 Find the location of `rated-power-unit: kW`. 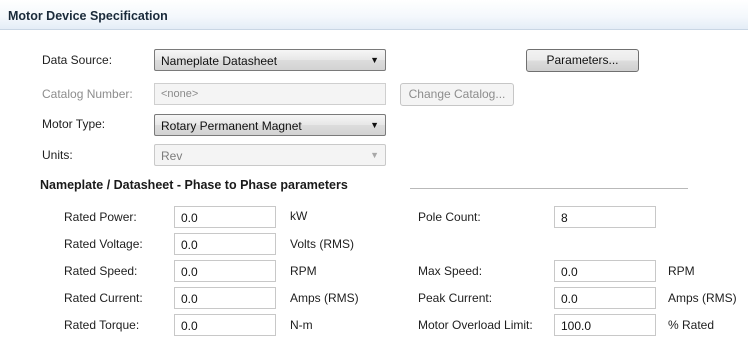

rated-power-unit: kW is located at coordinates (299, 216).